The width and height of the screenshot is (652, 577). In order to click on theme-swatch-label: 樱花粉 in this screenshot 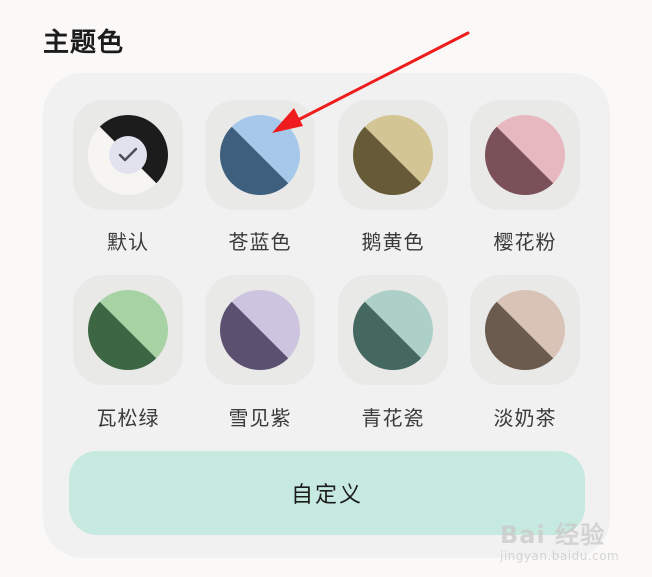, I will do `click(525, 242)`.